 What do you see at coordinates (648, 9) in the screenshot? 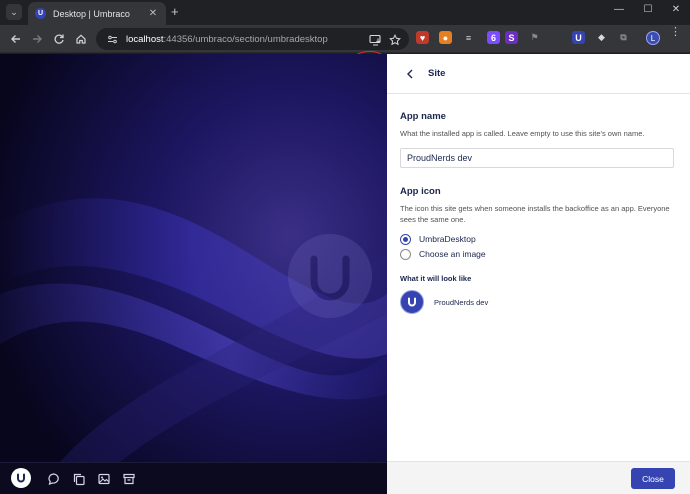
I see `maximize-button: ☐` at bounding box center [648, 9].